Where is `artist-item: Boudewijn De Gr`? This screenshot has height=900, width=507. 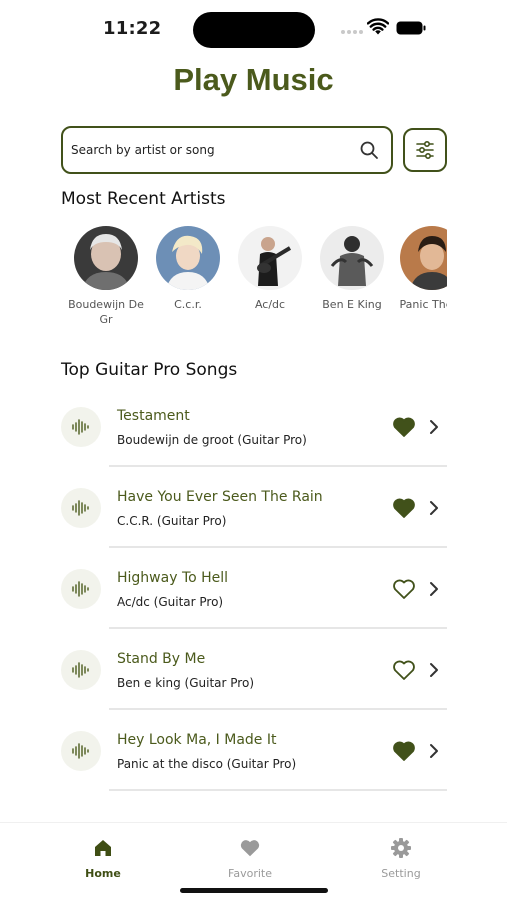 artist-item: Boudewijn De Gr is located at coordinates (106, 276).